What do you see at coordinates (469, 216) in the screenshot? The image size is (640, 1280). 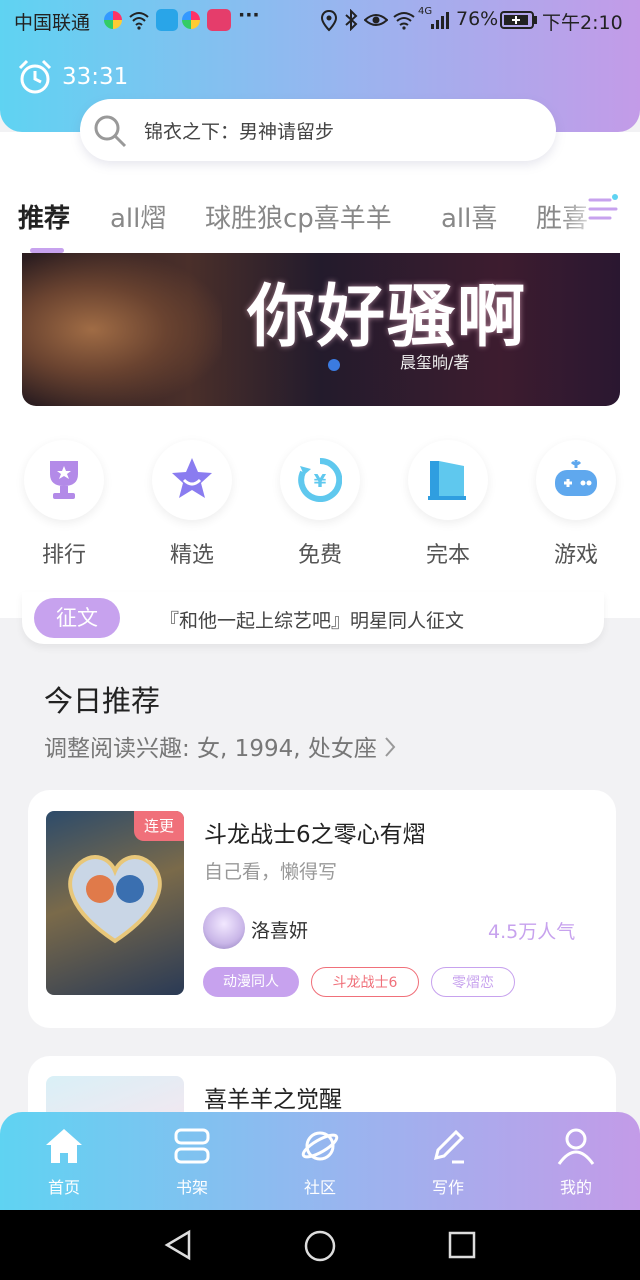 I see `tab-all-xi: all喜` at bounding box center [469, 216].